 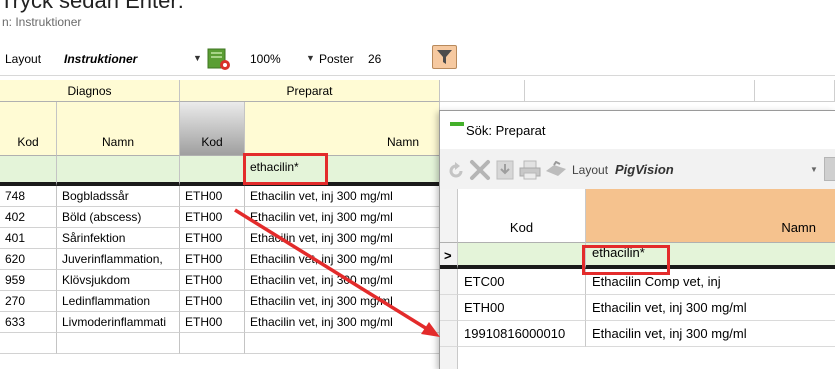 I want to click on poster-label: Poster, so click(x=336, y=59).